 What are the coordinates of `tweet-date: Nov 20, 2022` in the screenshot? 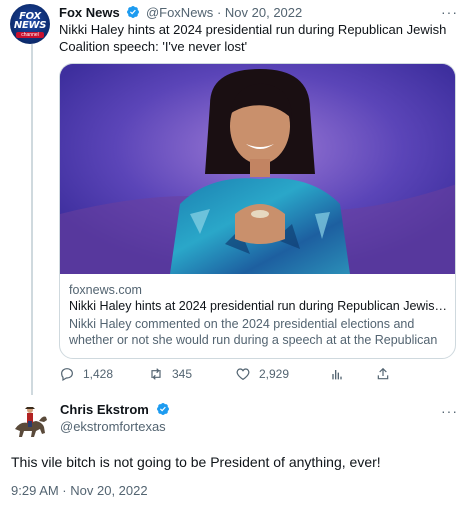 It's located at (263, 12).